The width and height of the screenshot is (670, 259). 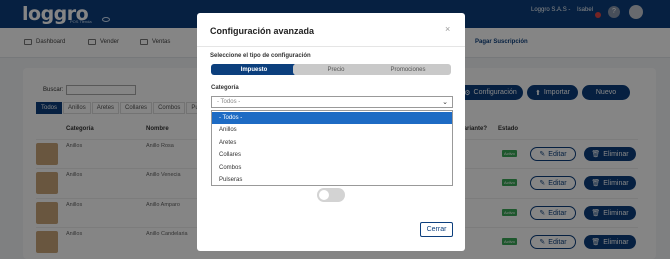 I want to click on option-anillos: Anillos, so click(x=332, y=130).